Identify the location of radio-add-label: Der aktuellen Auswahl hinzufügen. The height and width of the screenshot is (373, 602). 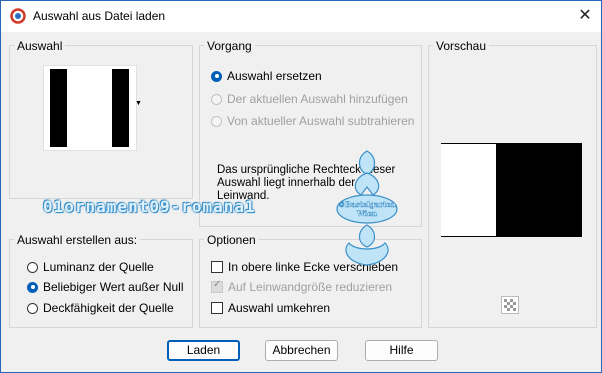
(317, 99).